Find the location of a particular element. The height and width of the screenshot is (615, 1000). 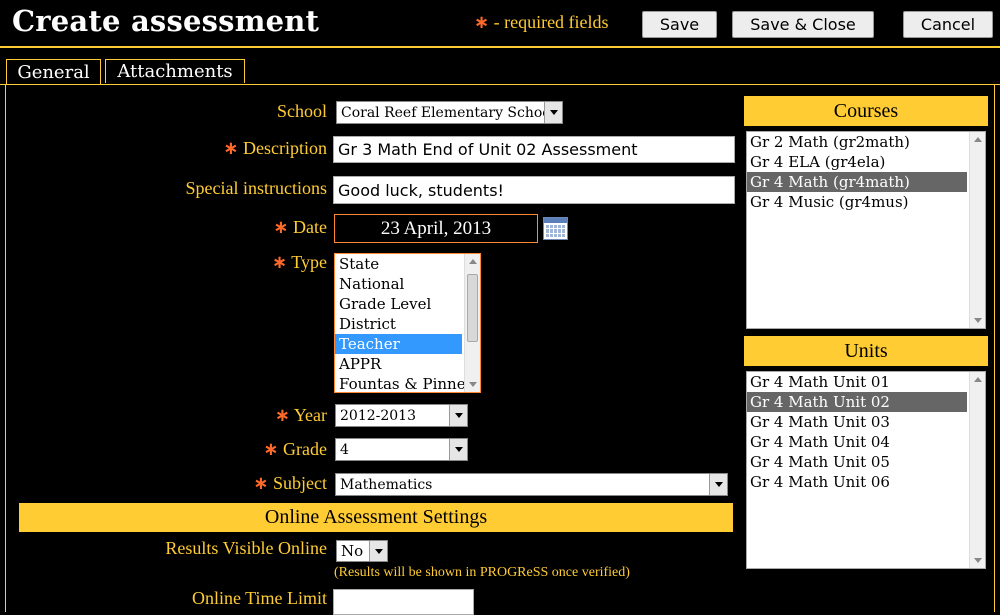

page-title: Create assessment is located at coordinates (166, 21).